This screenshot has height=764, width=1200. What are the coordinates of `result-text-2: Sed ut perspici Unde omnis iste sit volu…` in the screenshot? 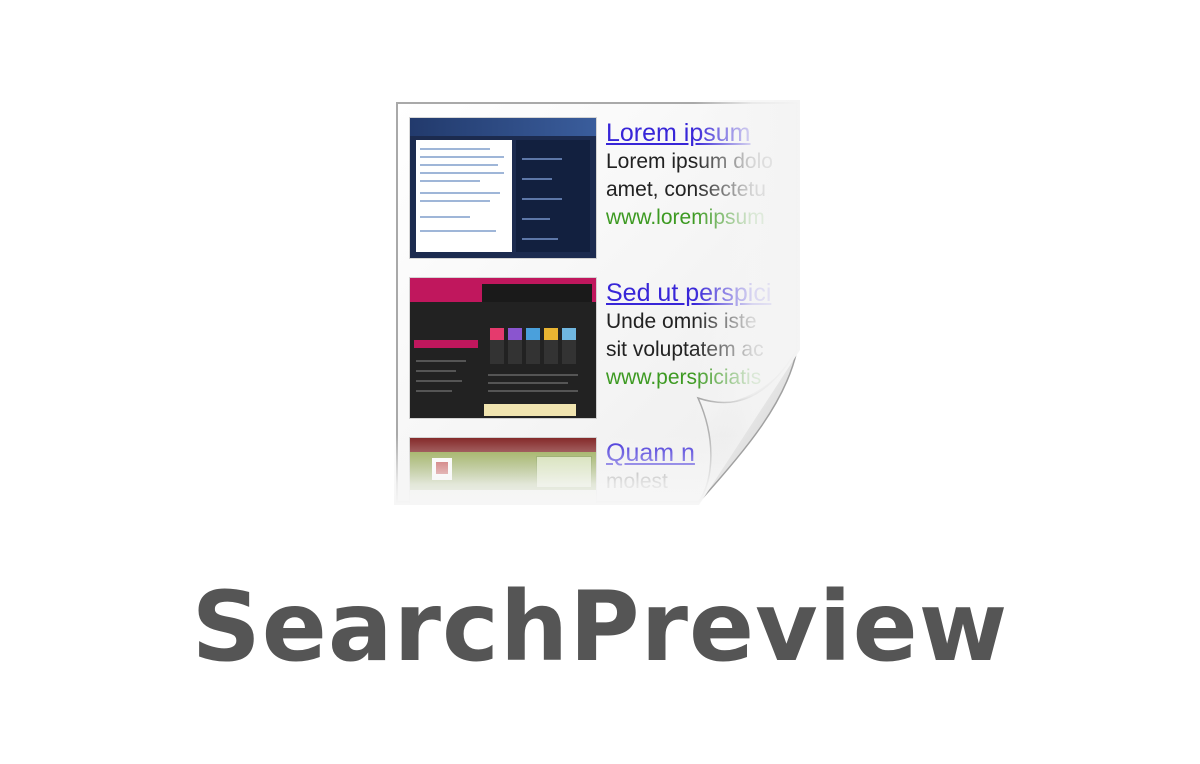 It's located at (703, 335).